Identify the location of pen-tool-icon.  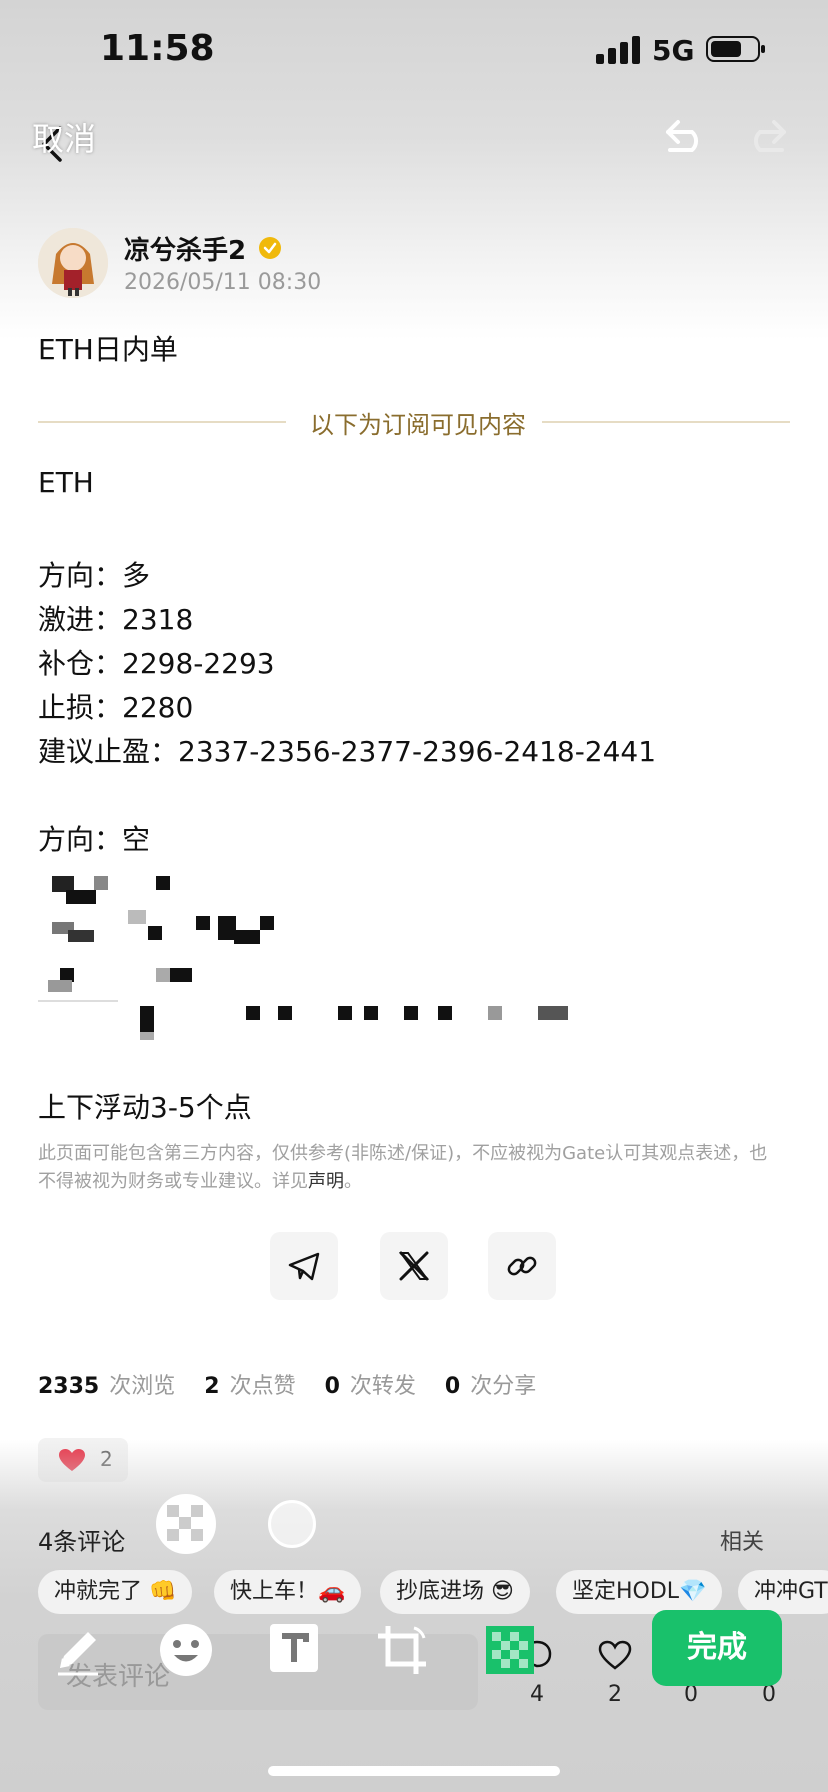
(78, 1650).